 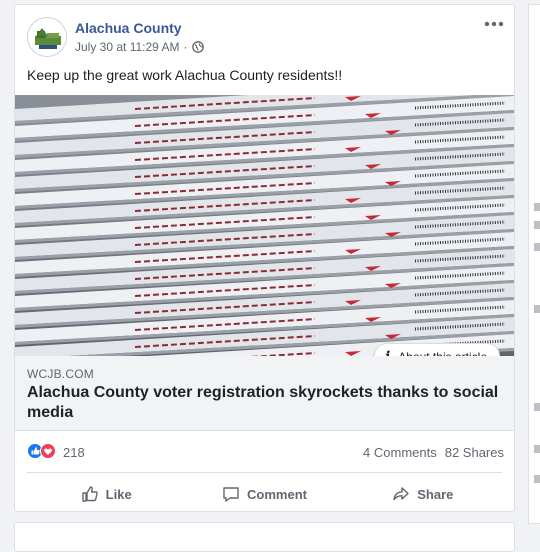 I want to click on article-domain: WCJB.COM, so click(x=60, y=374).